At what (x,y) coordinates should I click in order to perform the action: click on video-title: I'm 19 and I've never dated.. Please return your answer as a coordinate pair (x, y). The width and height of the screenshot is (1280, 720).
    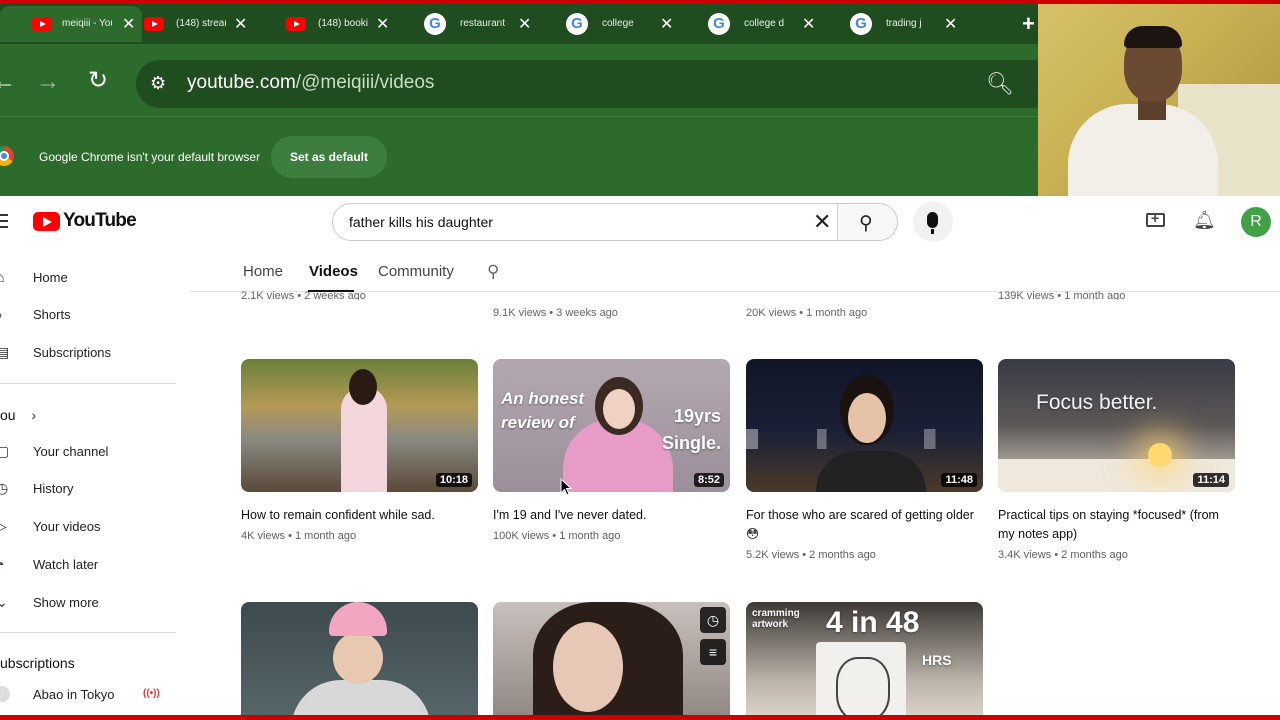
    Looking at the image, I should click on (611, 515).